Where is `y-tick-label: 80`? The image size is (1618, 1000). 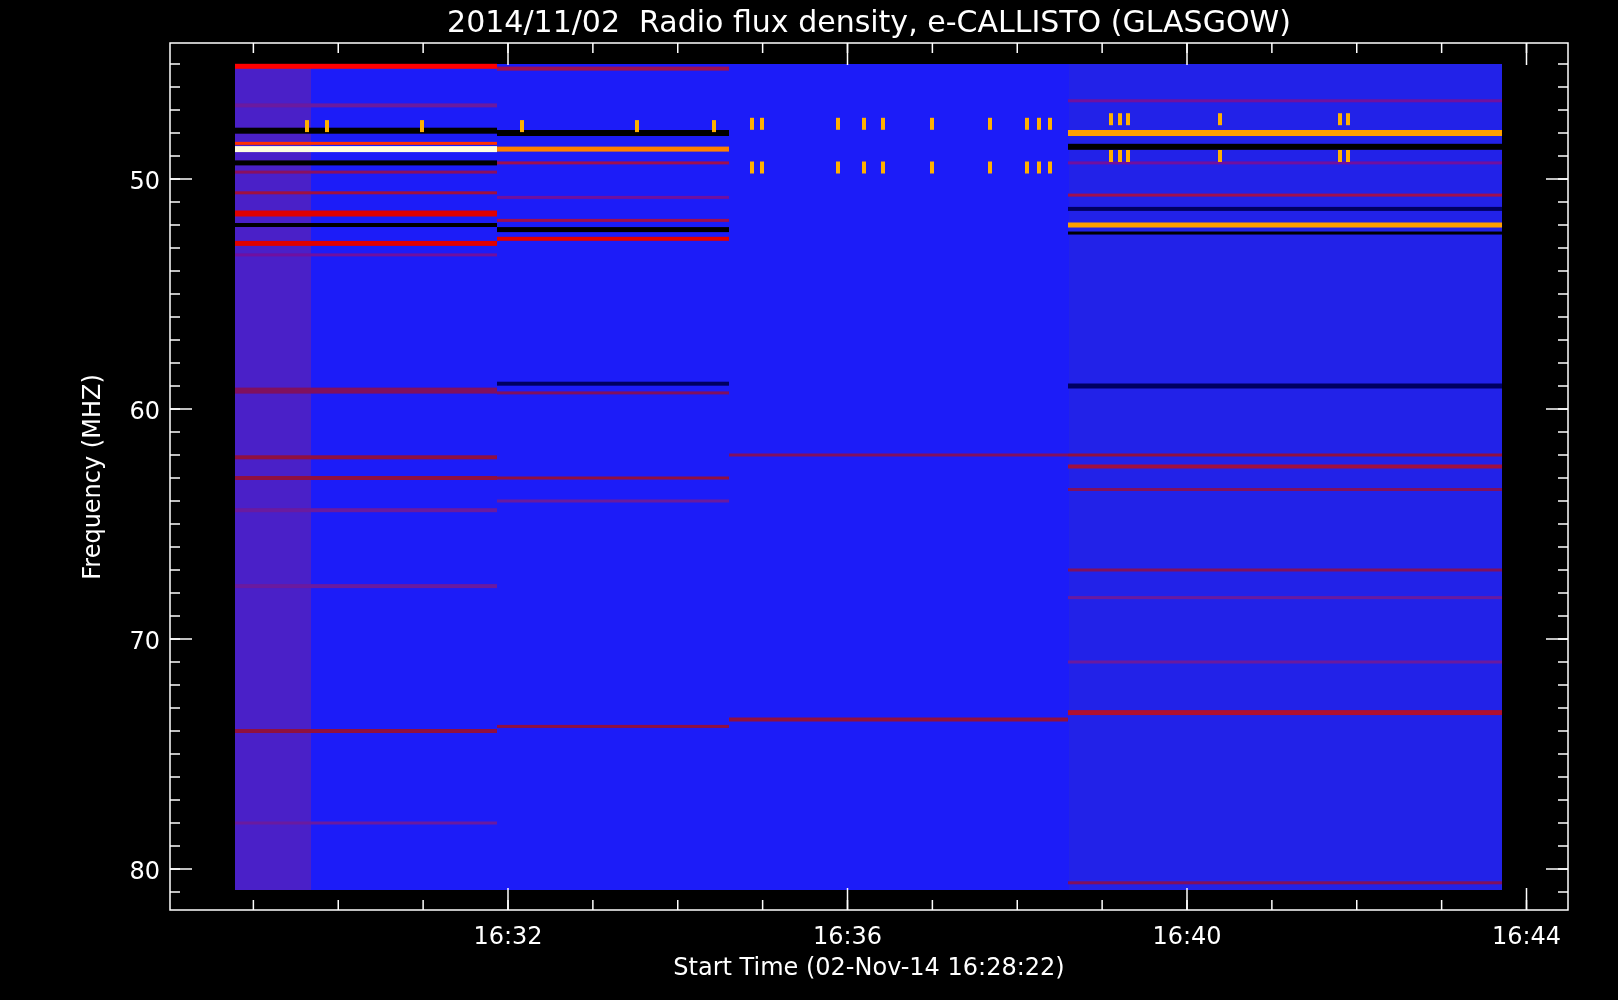
y-tick-label: 80 is located at coordinates (144, 871).